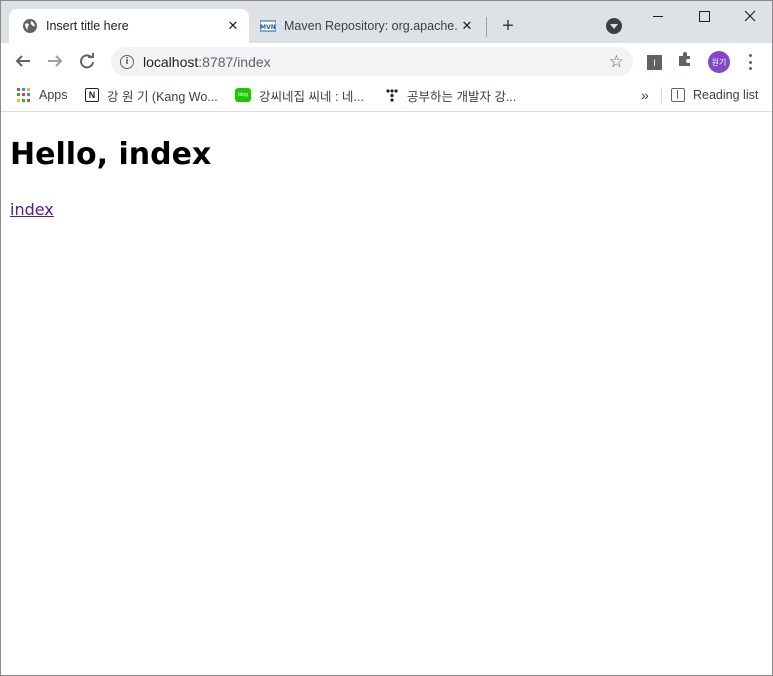 This screenshot has width=773, height=676. I want to click on maximize-button, so click(704, 16).